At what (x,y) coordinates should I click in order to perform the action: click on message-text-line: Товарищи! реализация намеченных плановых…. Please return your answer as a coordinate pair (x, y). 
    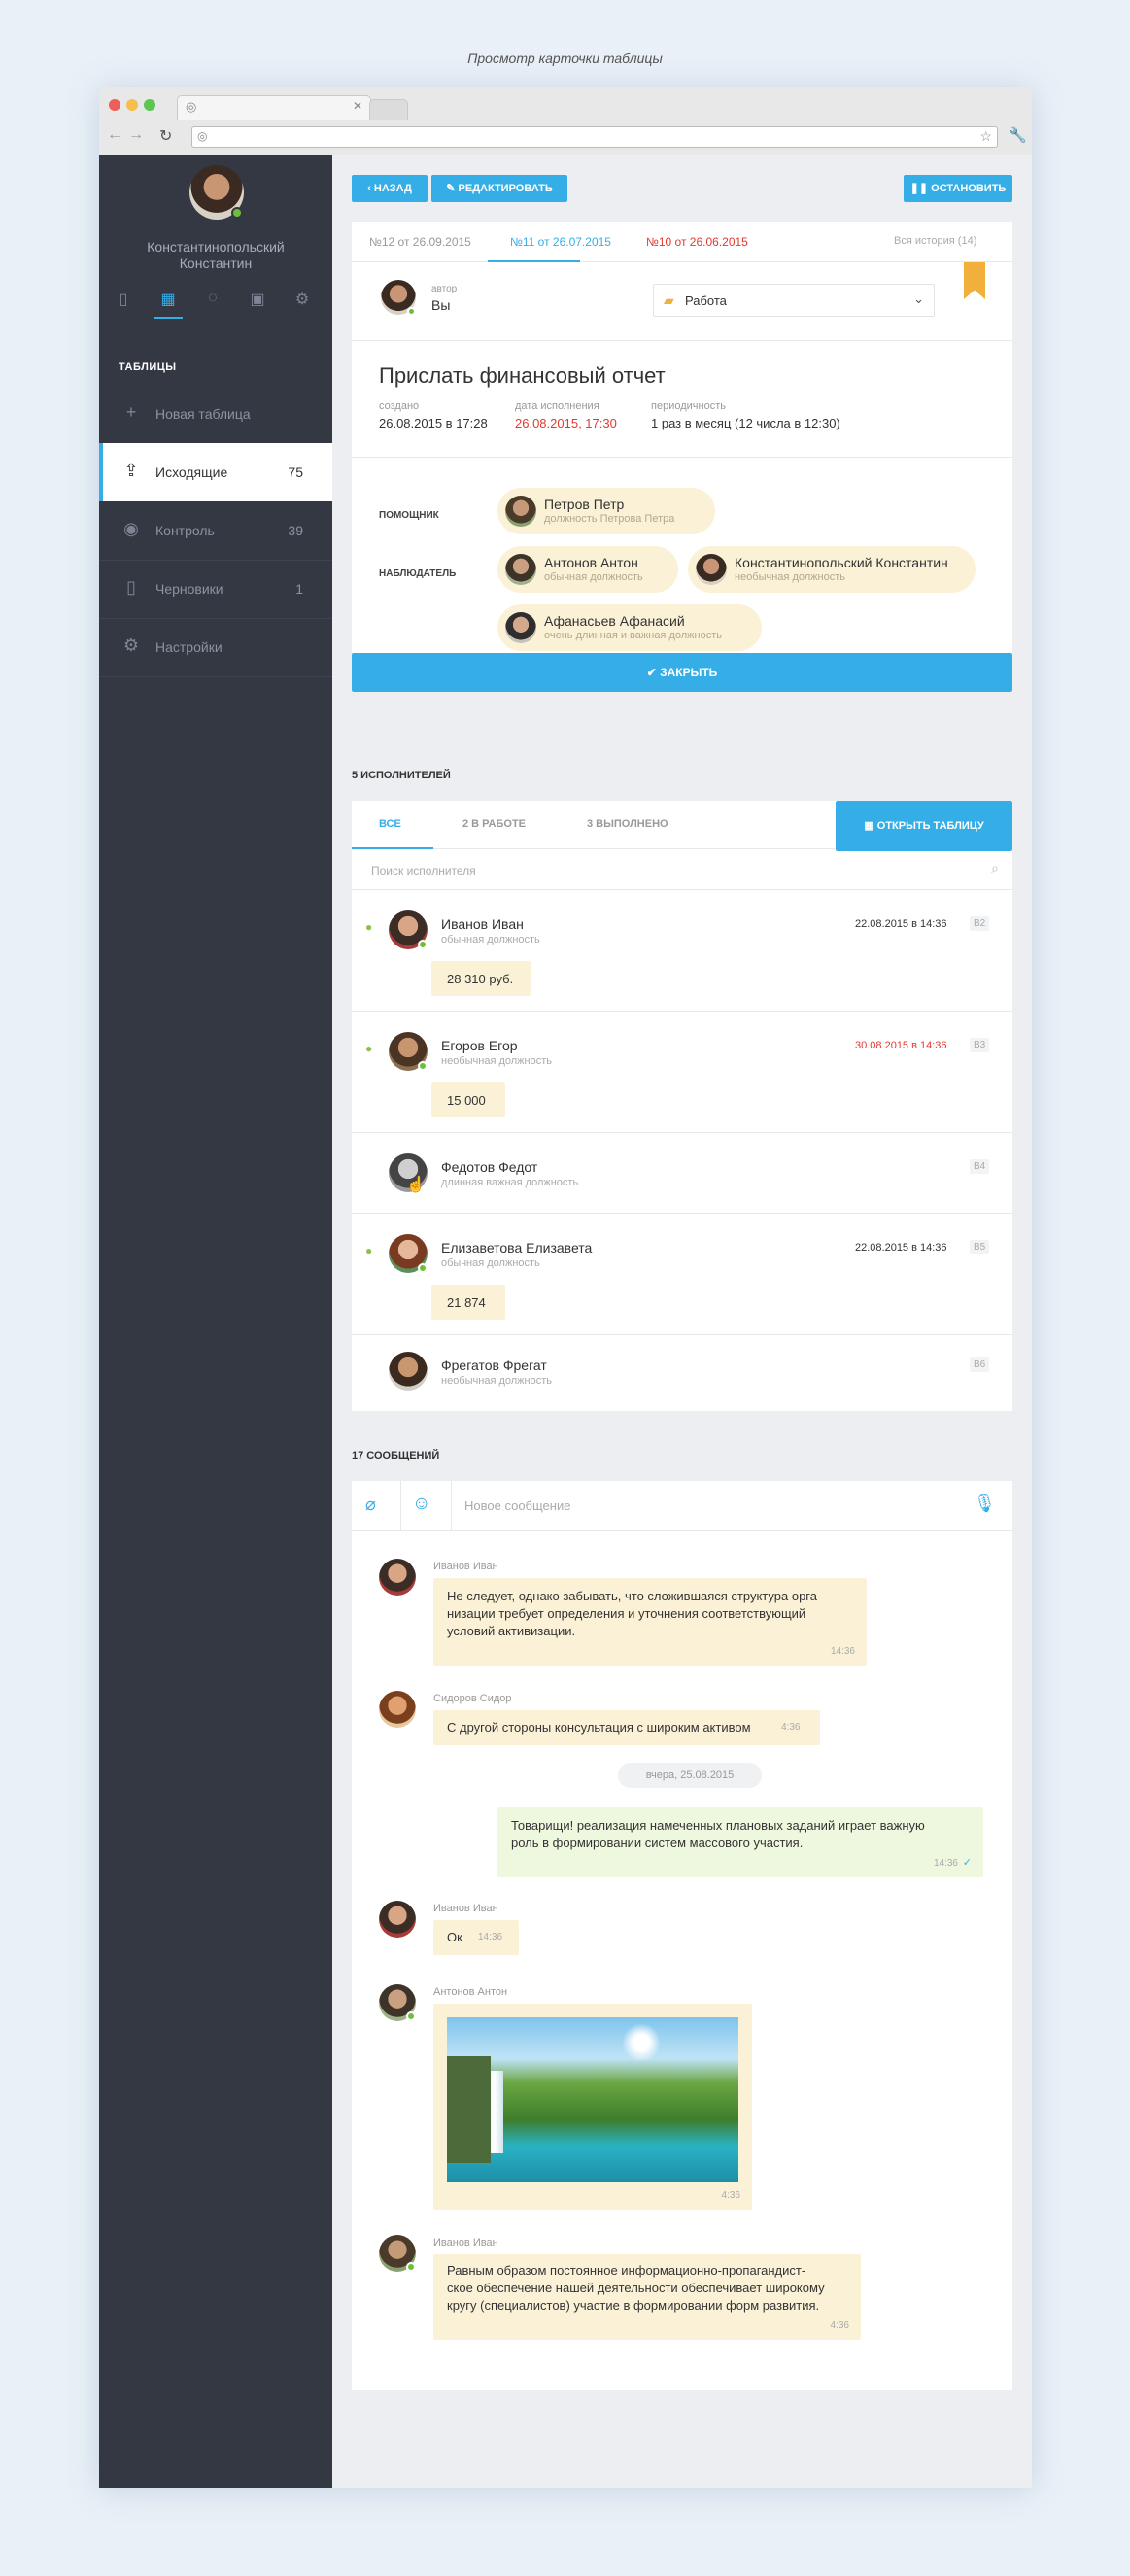
    Looking at the image, I should click on (718, 1825).